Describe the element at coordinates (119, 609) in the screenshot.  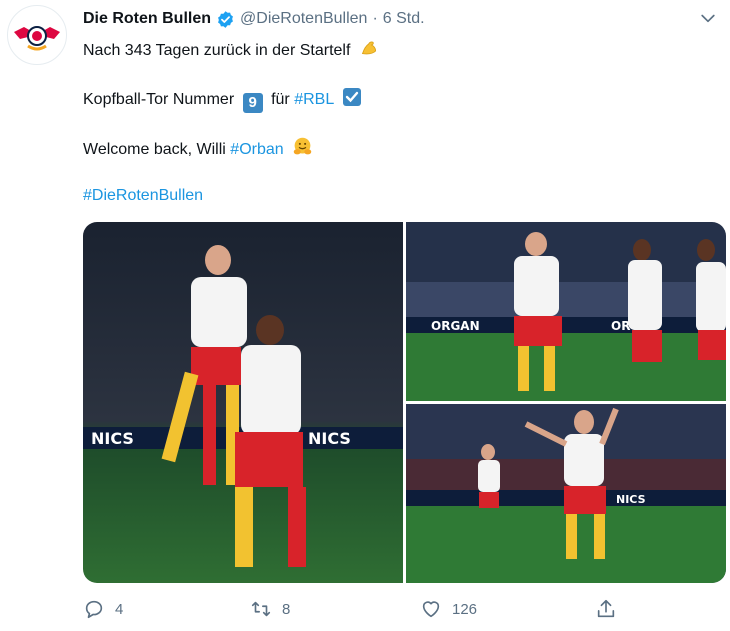
I see `reply-count: 4` at that location.